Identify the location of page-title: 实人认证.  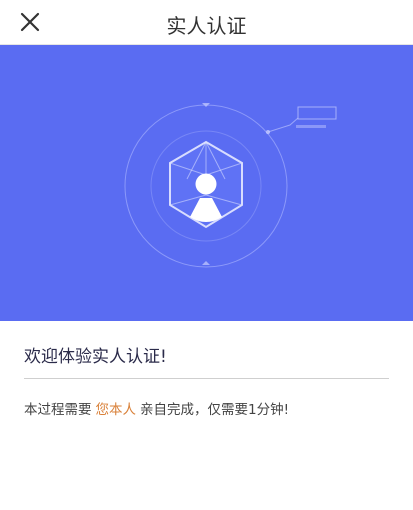
(206, 26).